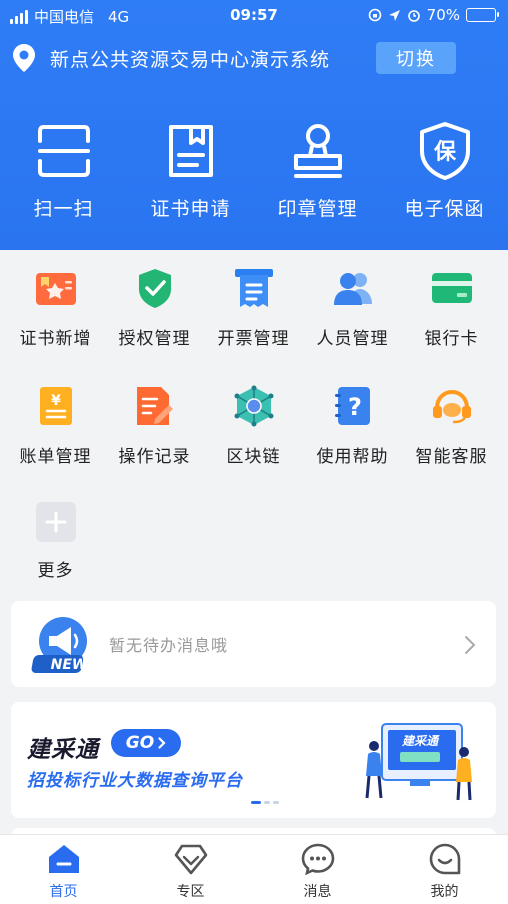 This screenshot has height=904, width=508. I want to click on quick-action-label: 扫一扫, so click(63, 209).